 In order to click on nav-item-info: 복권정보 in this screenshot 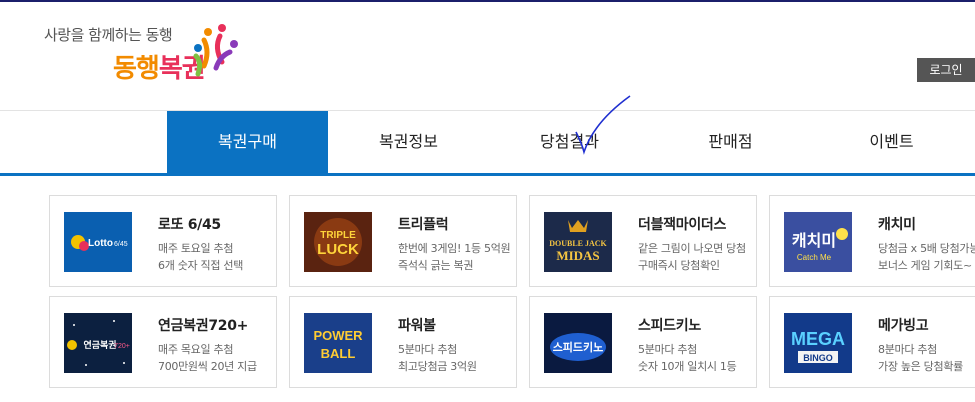, I will do `click(408, 142)`.